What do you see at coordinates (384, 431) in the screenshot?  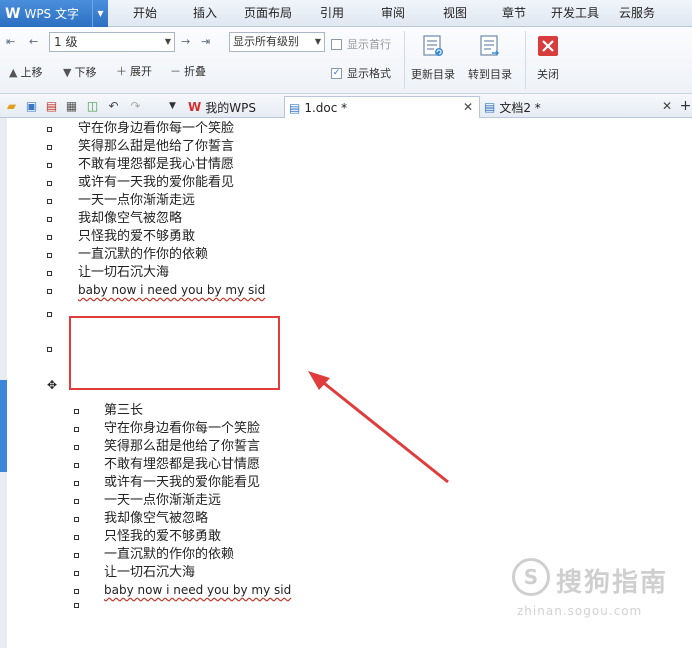 I see `arrow-line` at bounding box center [384, 431].